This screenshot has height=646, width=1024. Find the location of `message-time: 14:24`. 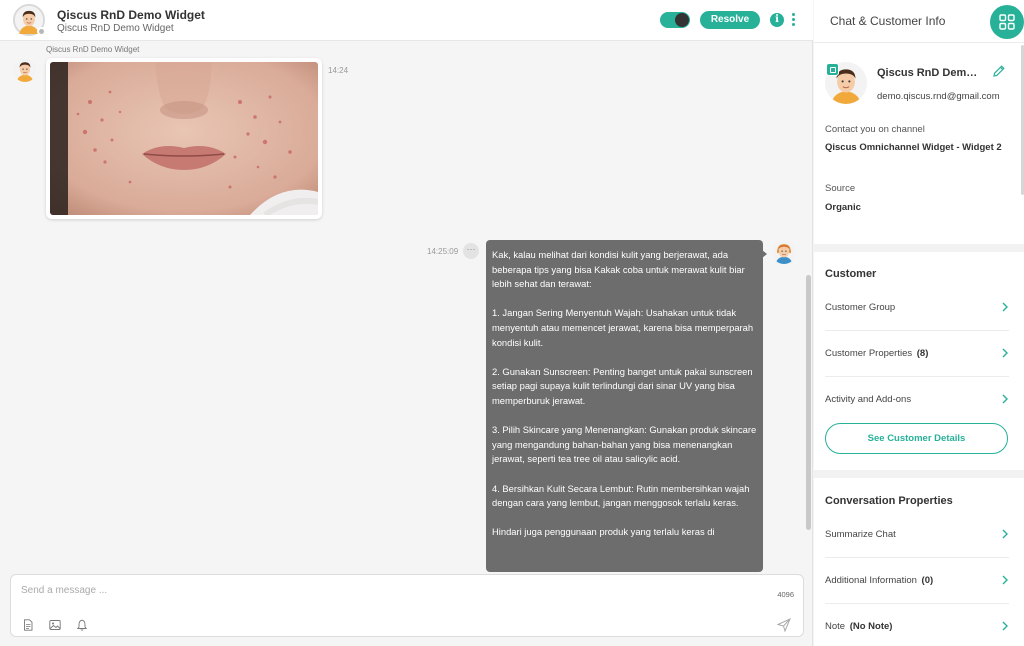

message-time: 14:24 is located at coordinates (338, 70).